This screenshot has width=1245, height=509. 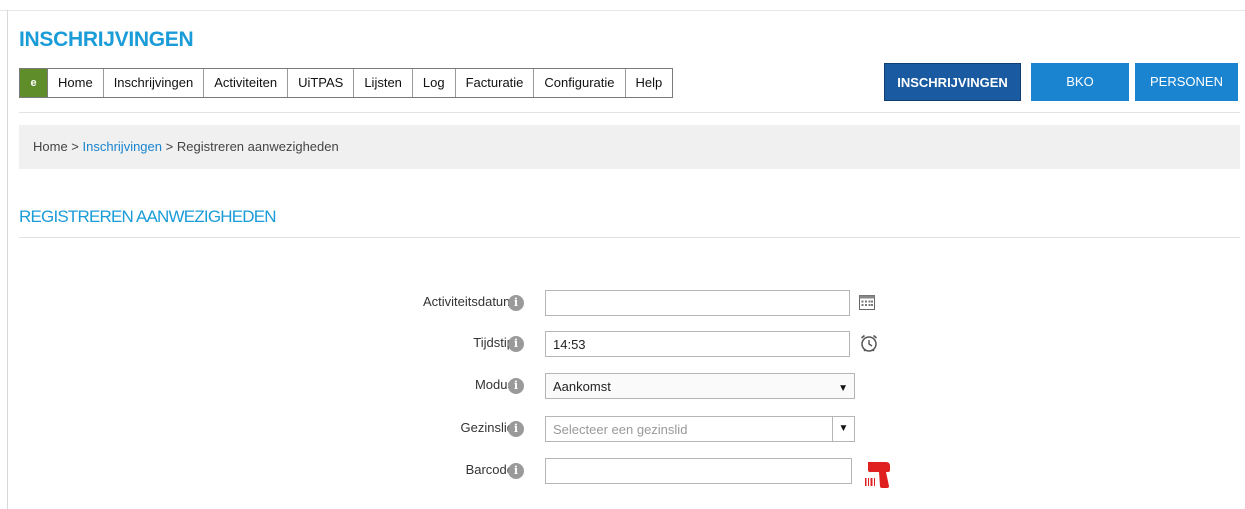 What do you see at coordinates (489, 469) in the screenshot?
I see `barcode-label: Barcode` at bounding box center [489, 469].